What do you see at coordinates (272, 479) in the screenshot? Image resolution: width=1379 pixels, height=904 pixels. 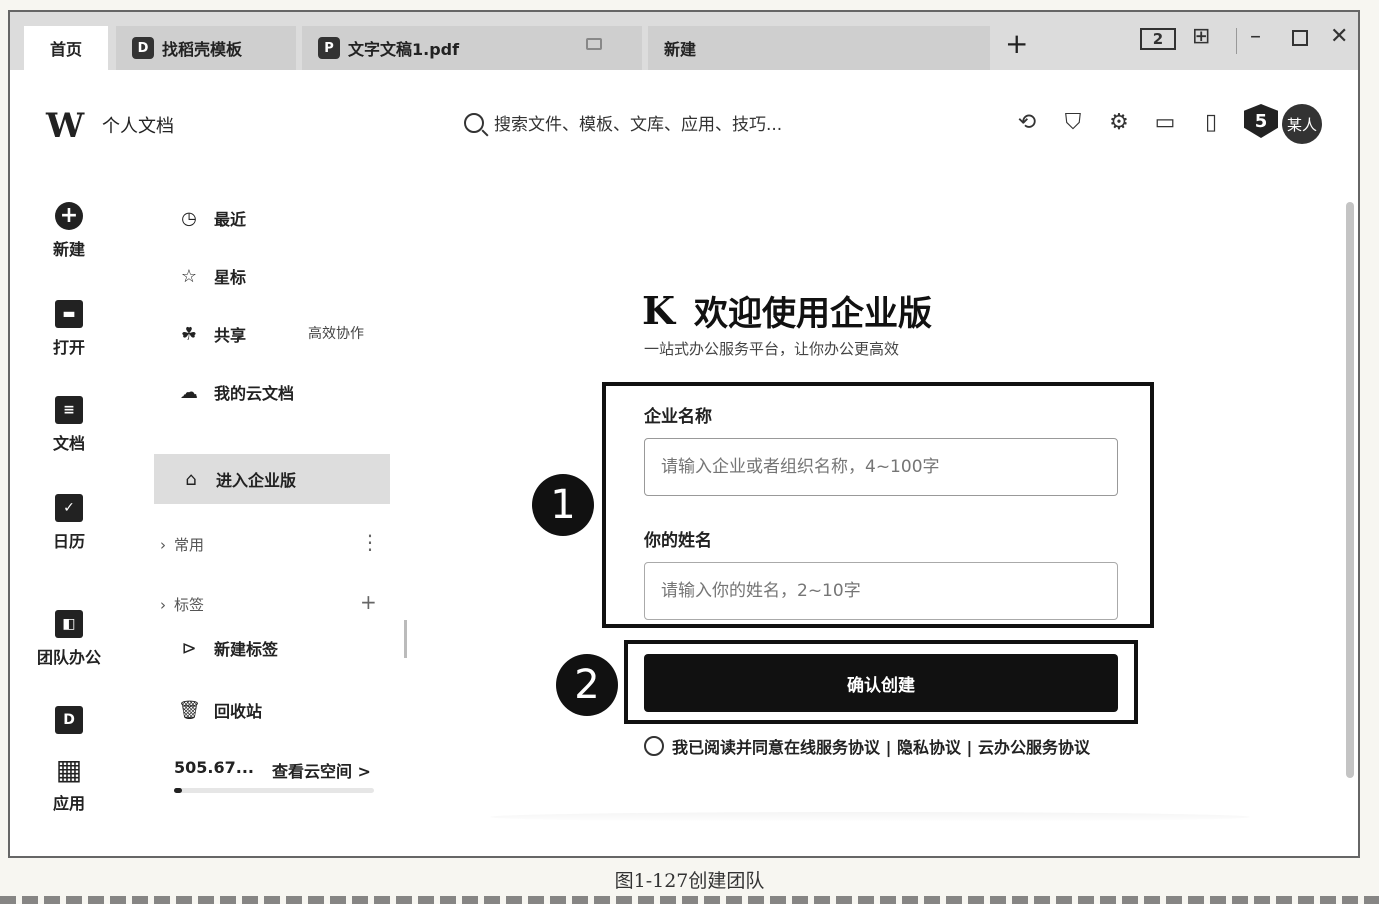 I see `nav-enterprise: ⌂ 进入企业版` at bounding box center [272, 479].